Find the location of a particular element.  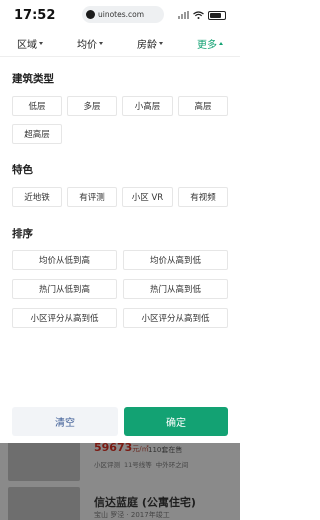

signal-icon is located at coordinates (183, 15).